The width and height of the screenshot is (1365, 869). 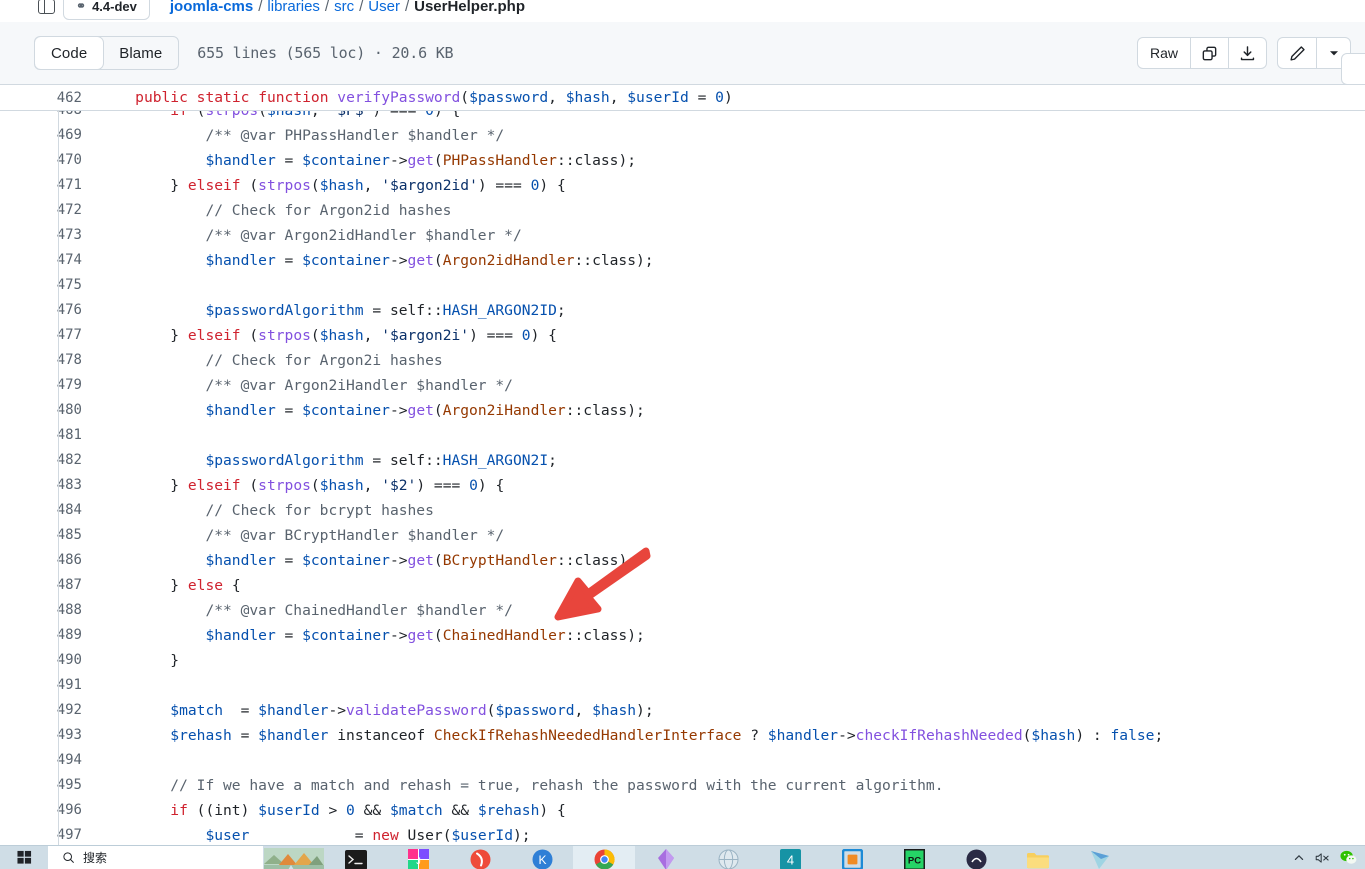 I want to click on download-icon, so click(x=1247, y=53).